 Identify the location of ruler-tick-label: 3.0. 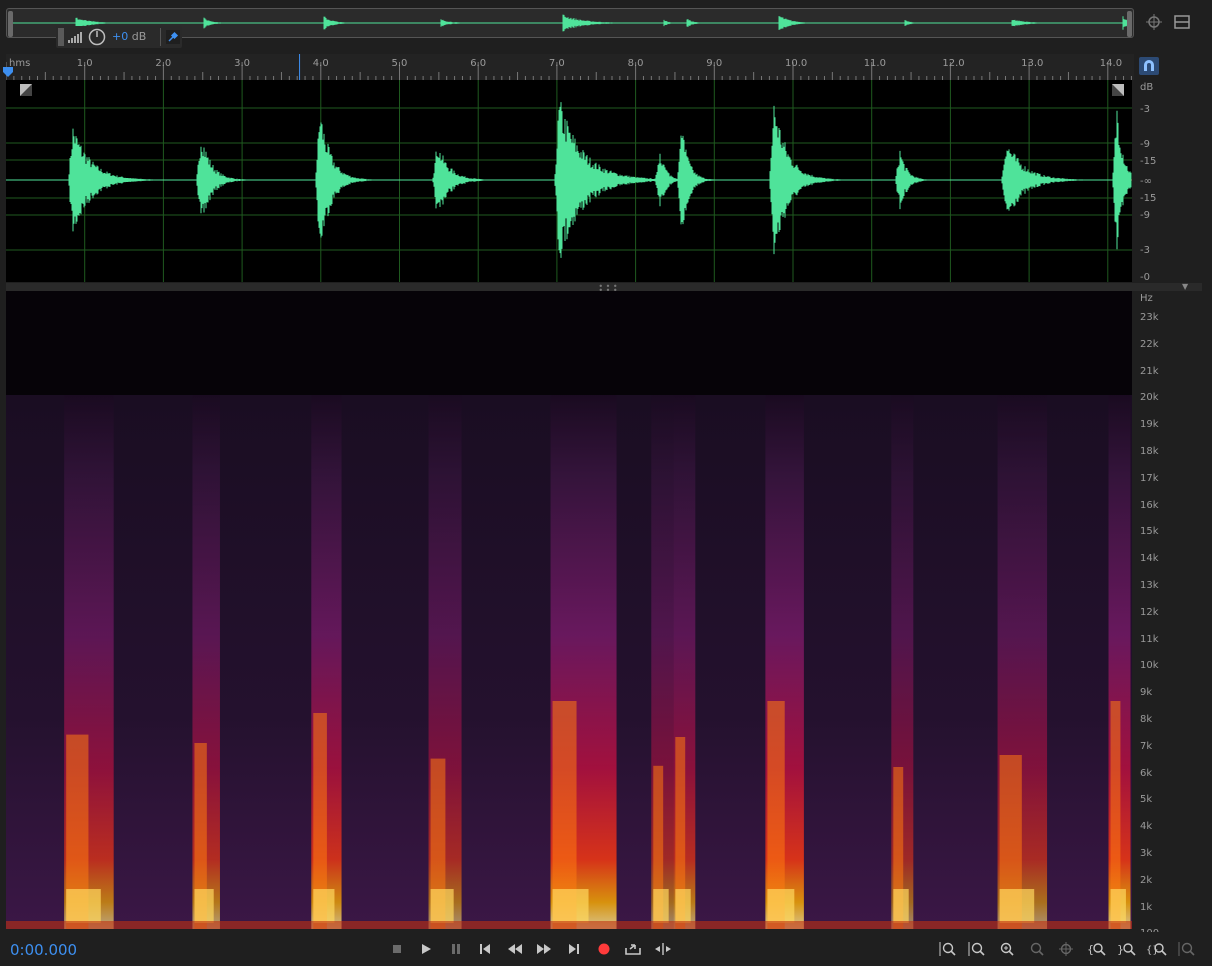
(242, 63).